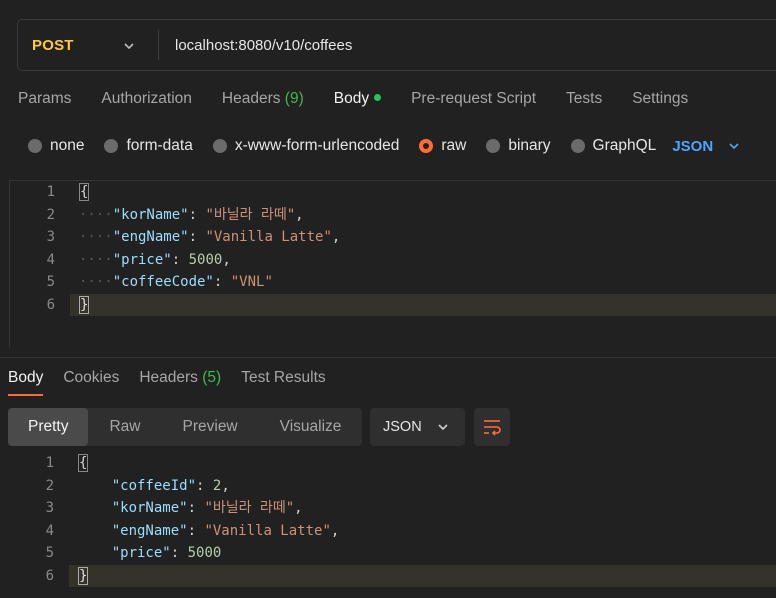  I want to click on wrap-lines-button, so click(492, 427).